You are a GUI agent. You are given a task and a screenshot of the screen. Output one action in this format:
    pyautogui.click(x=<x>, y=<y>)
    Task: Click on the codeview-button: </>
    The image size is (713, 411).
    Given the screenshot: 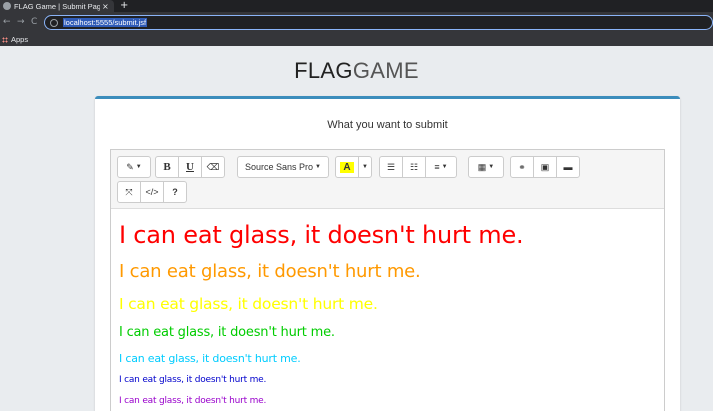 What is the action you would take?
    pyautogui.click(x=152, y=192)
    